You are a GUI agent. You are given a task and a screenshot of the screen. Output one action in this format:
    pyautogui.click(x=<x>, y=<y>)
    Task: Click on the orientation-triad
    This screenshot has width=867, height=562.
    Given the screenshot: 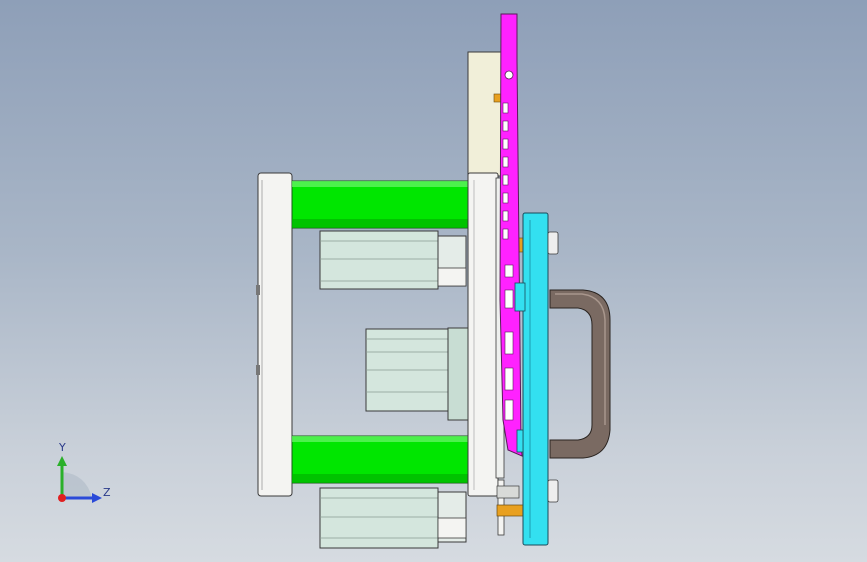 What is the action you would take?
    pyautogui.click(x=80, y=475)
    